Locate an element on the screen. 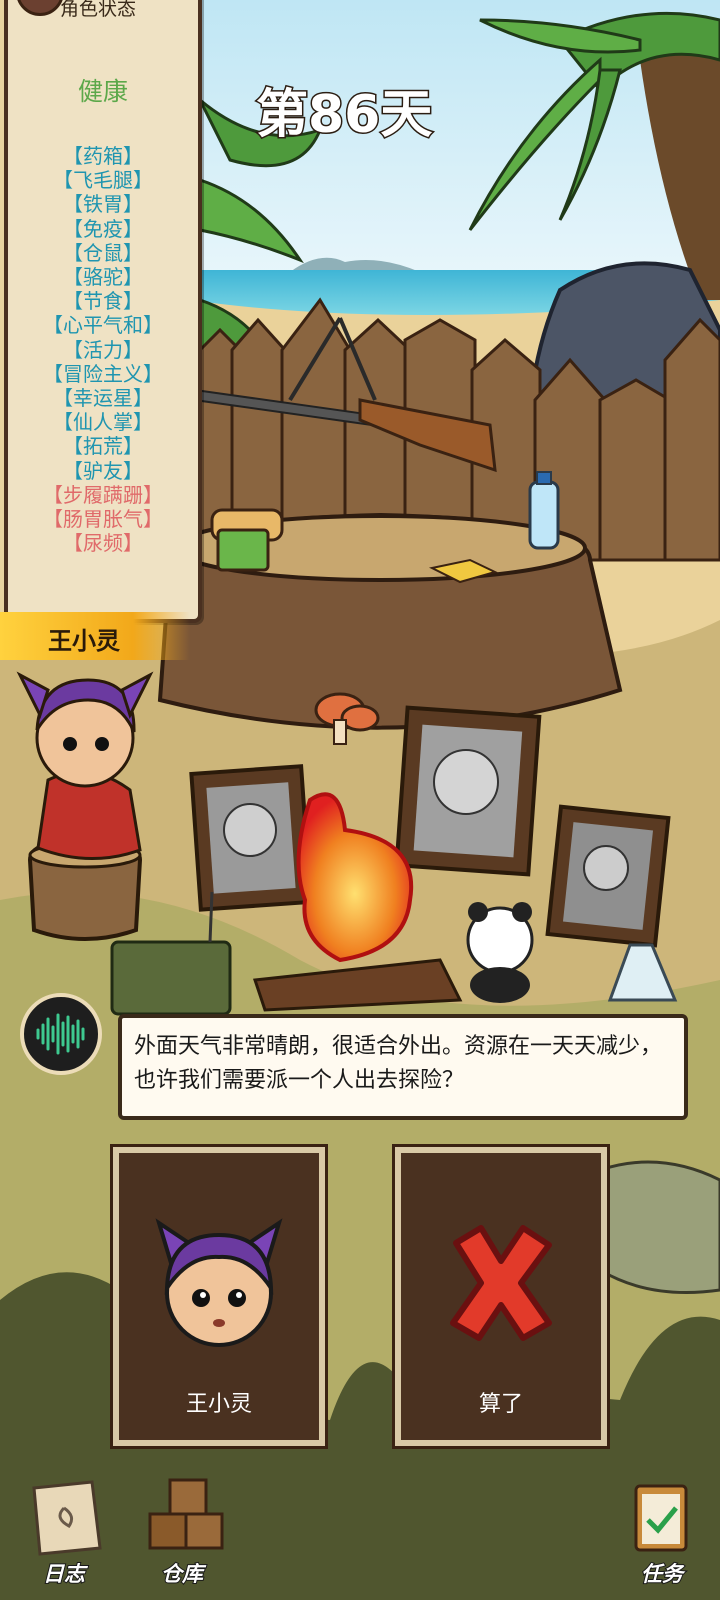 This screenshot has width=720, height=1600. photo-frame-man is located at coordinates (251, 838).